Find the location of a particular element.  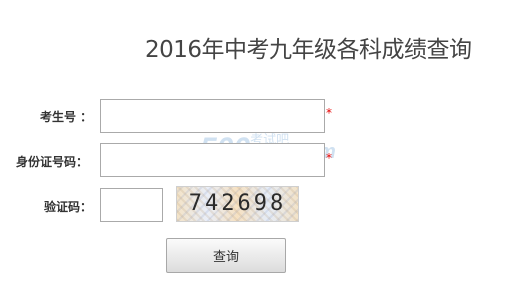

id-number-required-mark: * is located at coordinates (329, 158).